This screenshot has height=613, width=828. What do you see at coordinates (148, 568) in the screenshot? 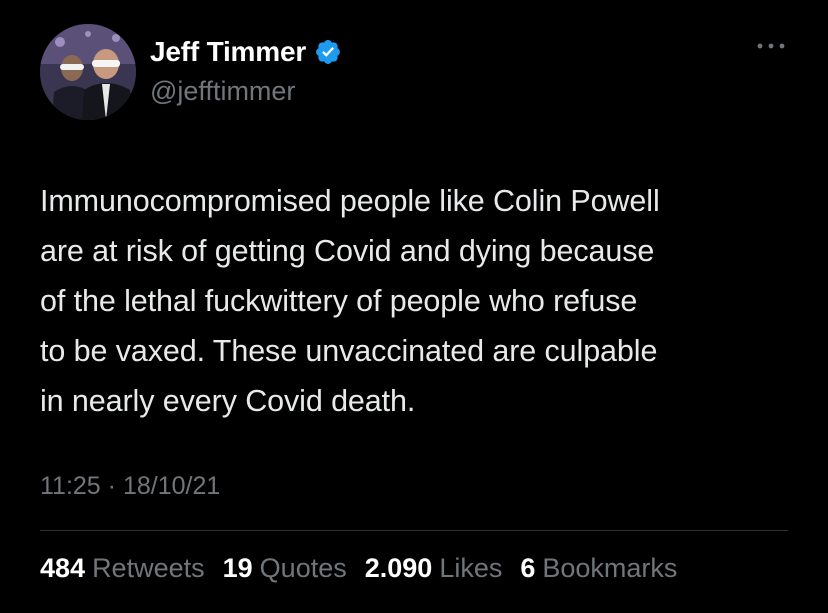
I see `retweets-label: Retweets` at bounding box center [148, 568].